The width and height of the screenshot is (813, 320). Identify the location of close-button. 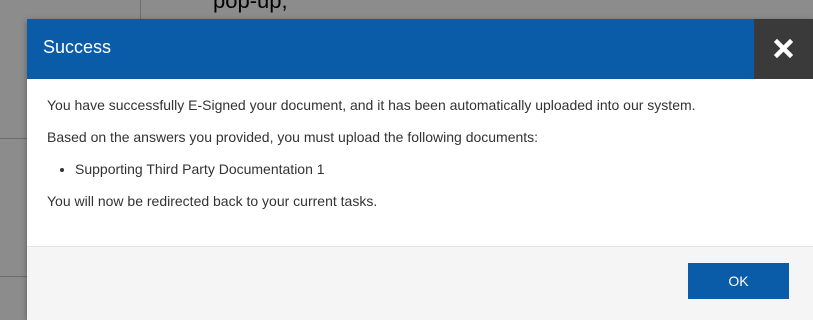
(783, 49).